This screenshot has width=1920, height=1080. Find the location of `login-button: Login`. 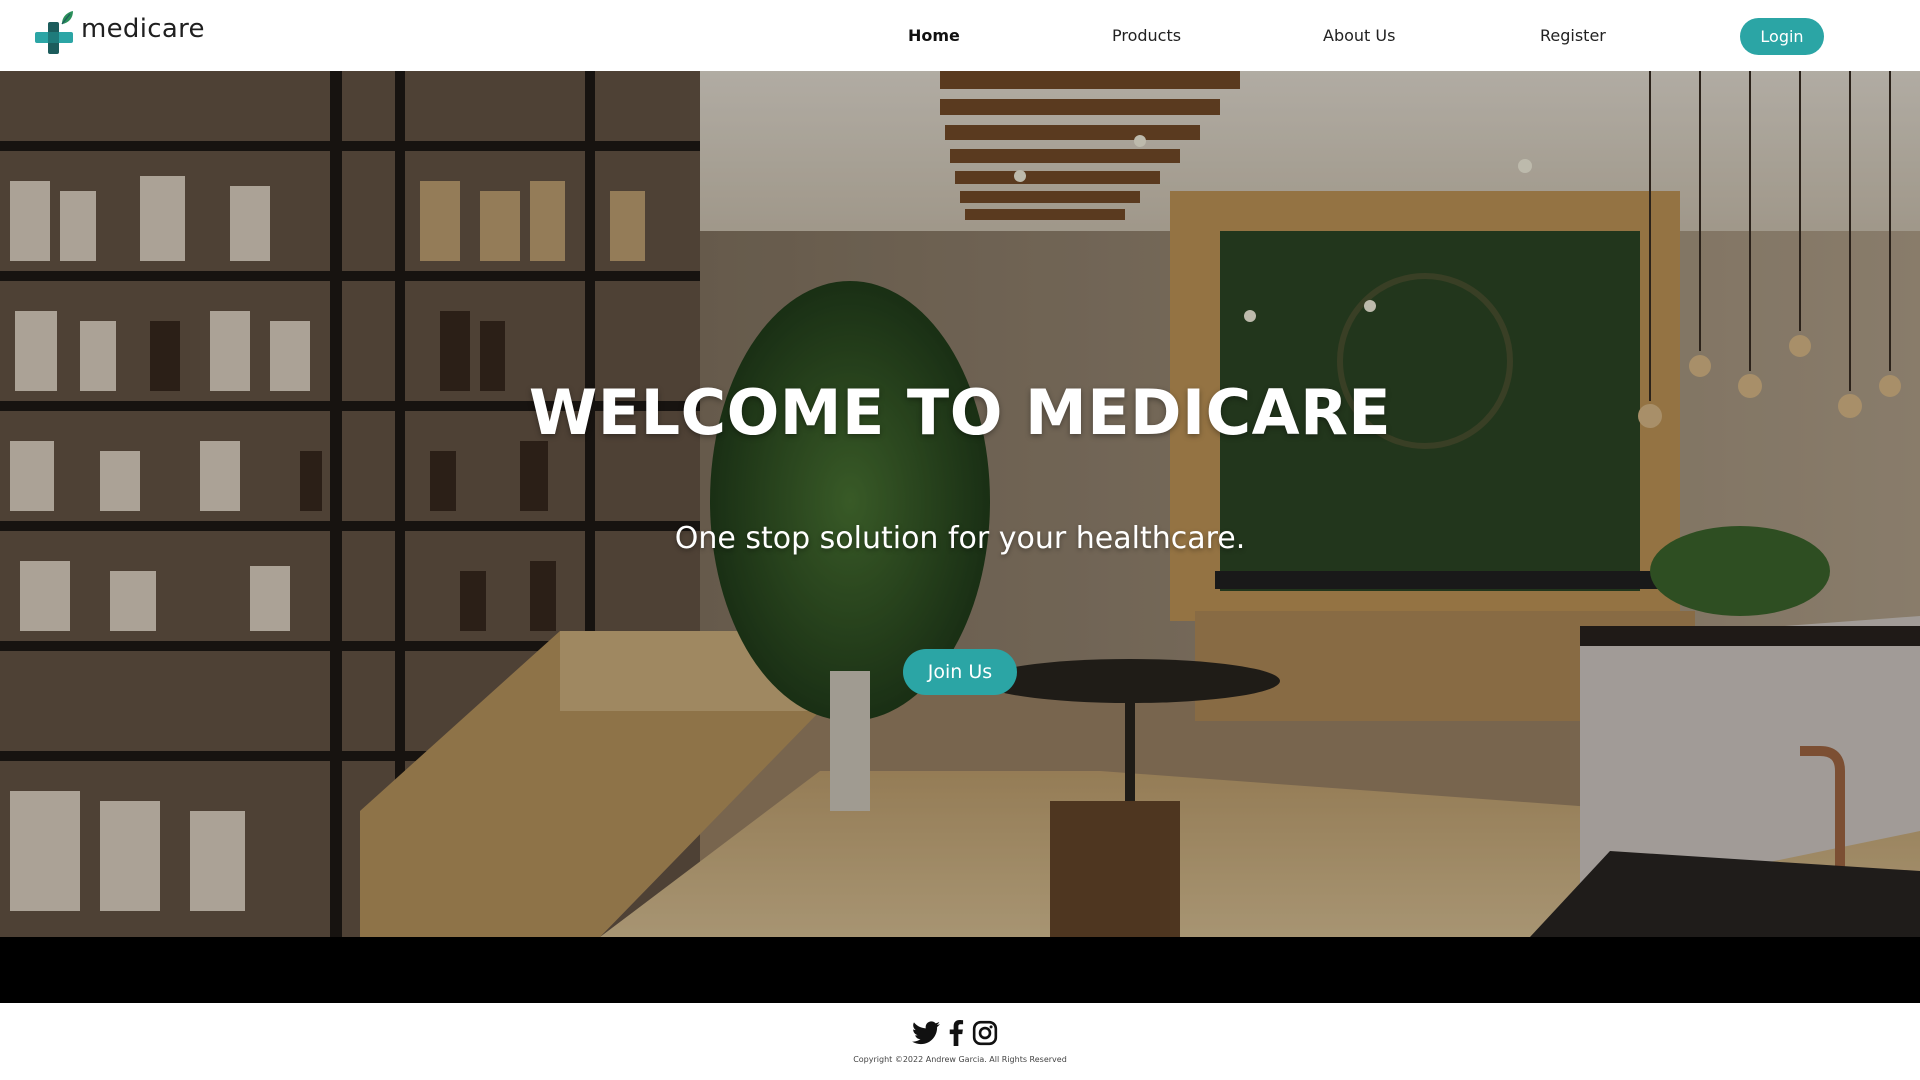

login-button: Login is located at coordinates (1782, 36).